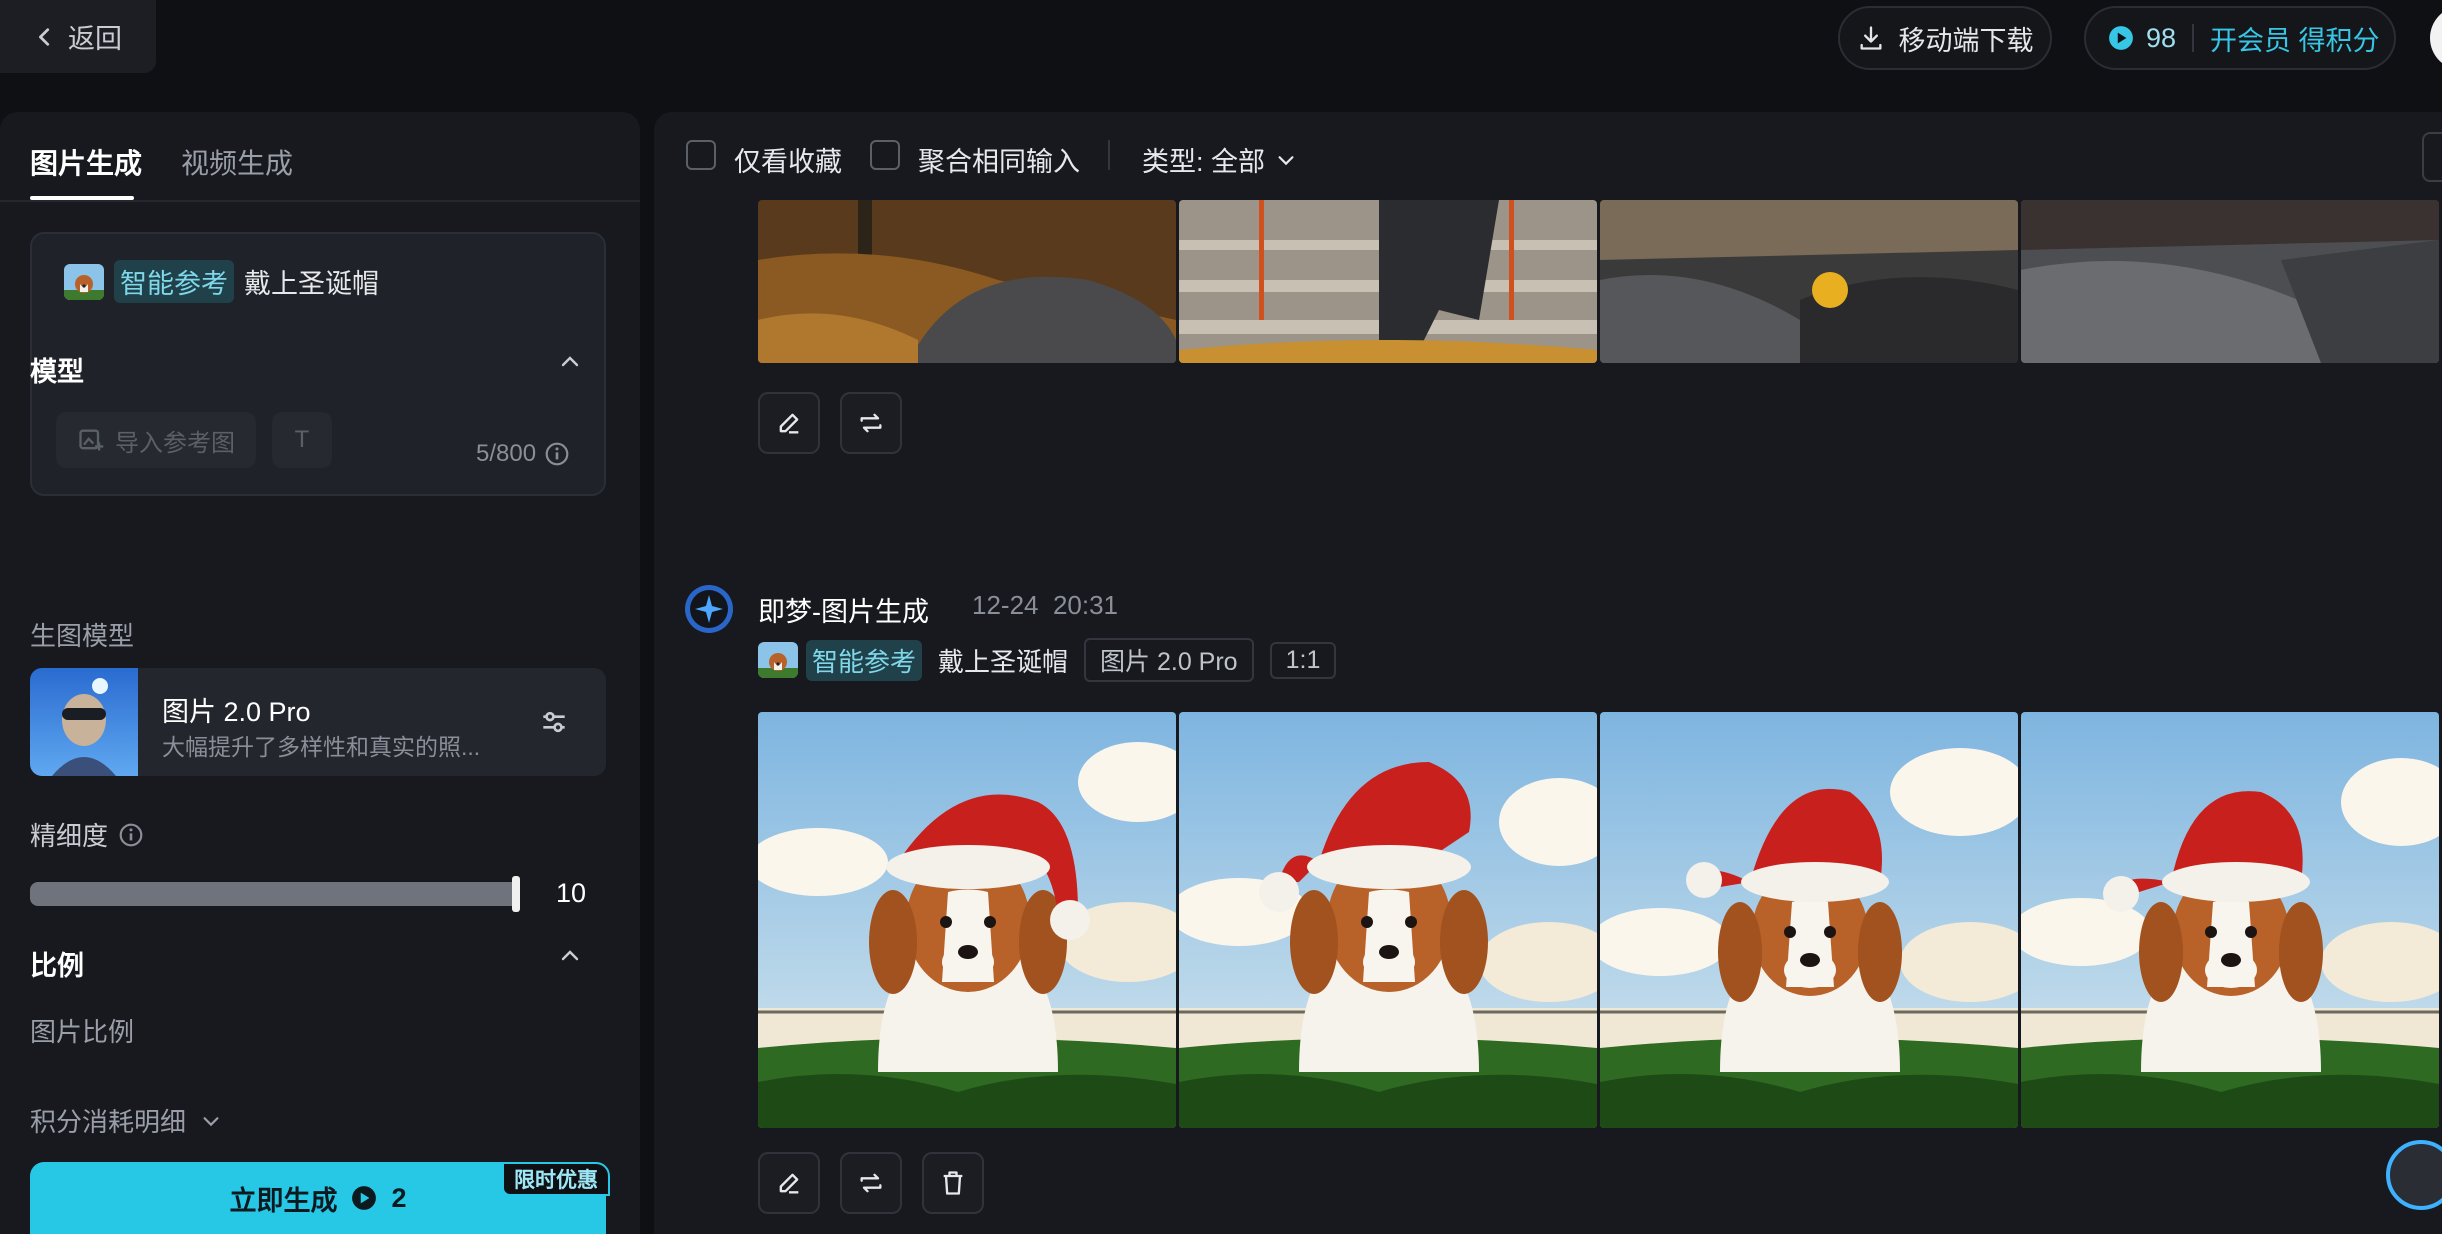  I want to click on active-tab-indicator, so click(82, 198).